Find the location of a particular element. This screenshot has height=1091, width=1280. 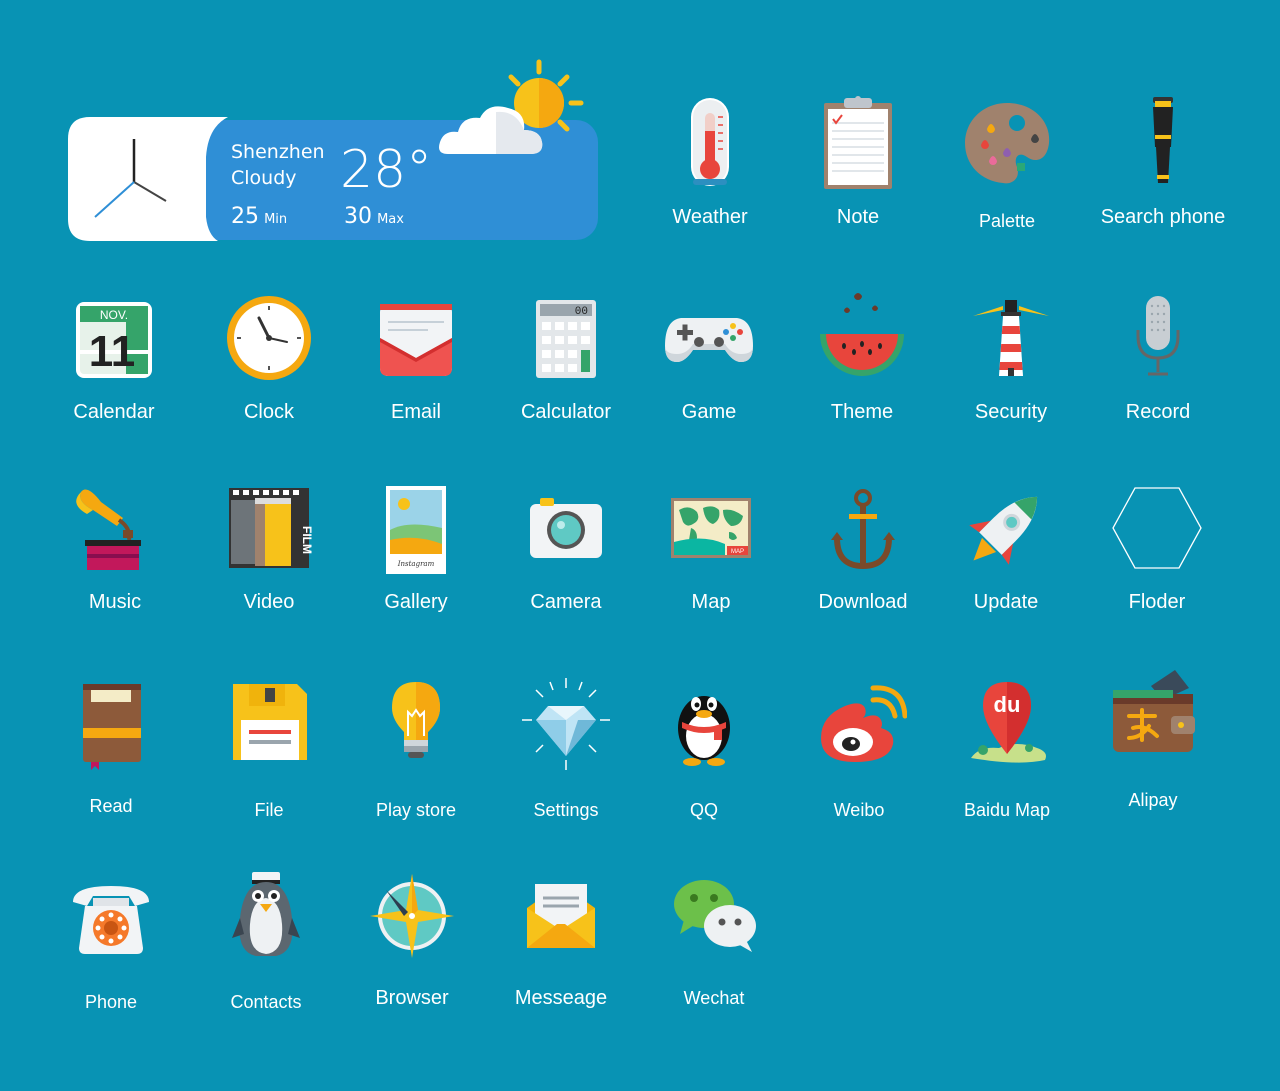

app-label: Baidu Map is located at coordinates (1007, 810).